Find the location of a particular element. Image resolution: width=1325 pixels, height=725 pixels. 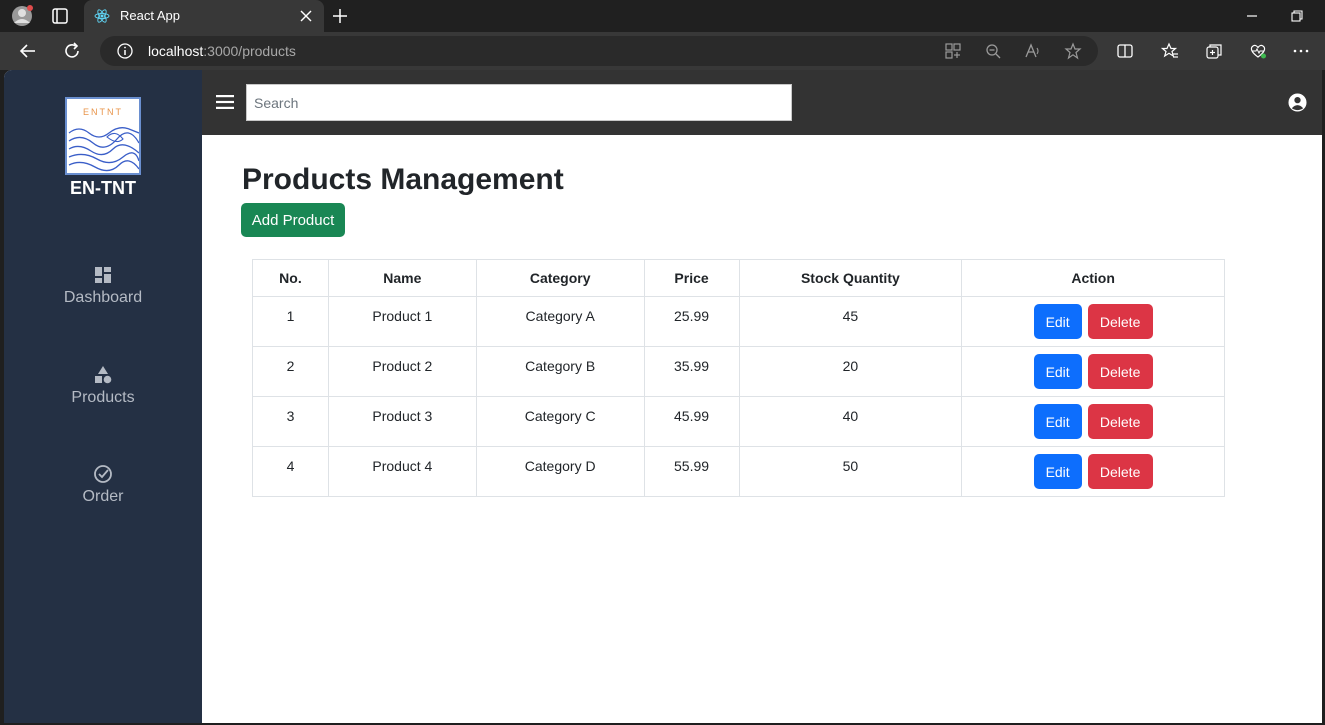

sidebar-item-products: Products is located at coordinates (103, 395).